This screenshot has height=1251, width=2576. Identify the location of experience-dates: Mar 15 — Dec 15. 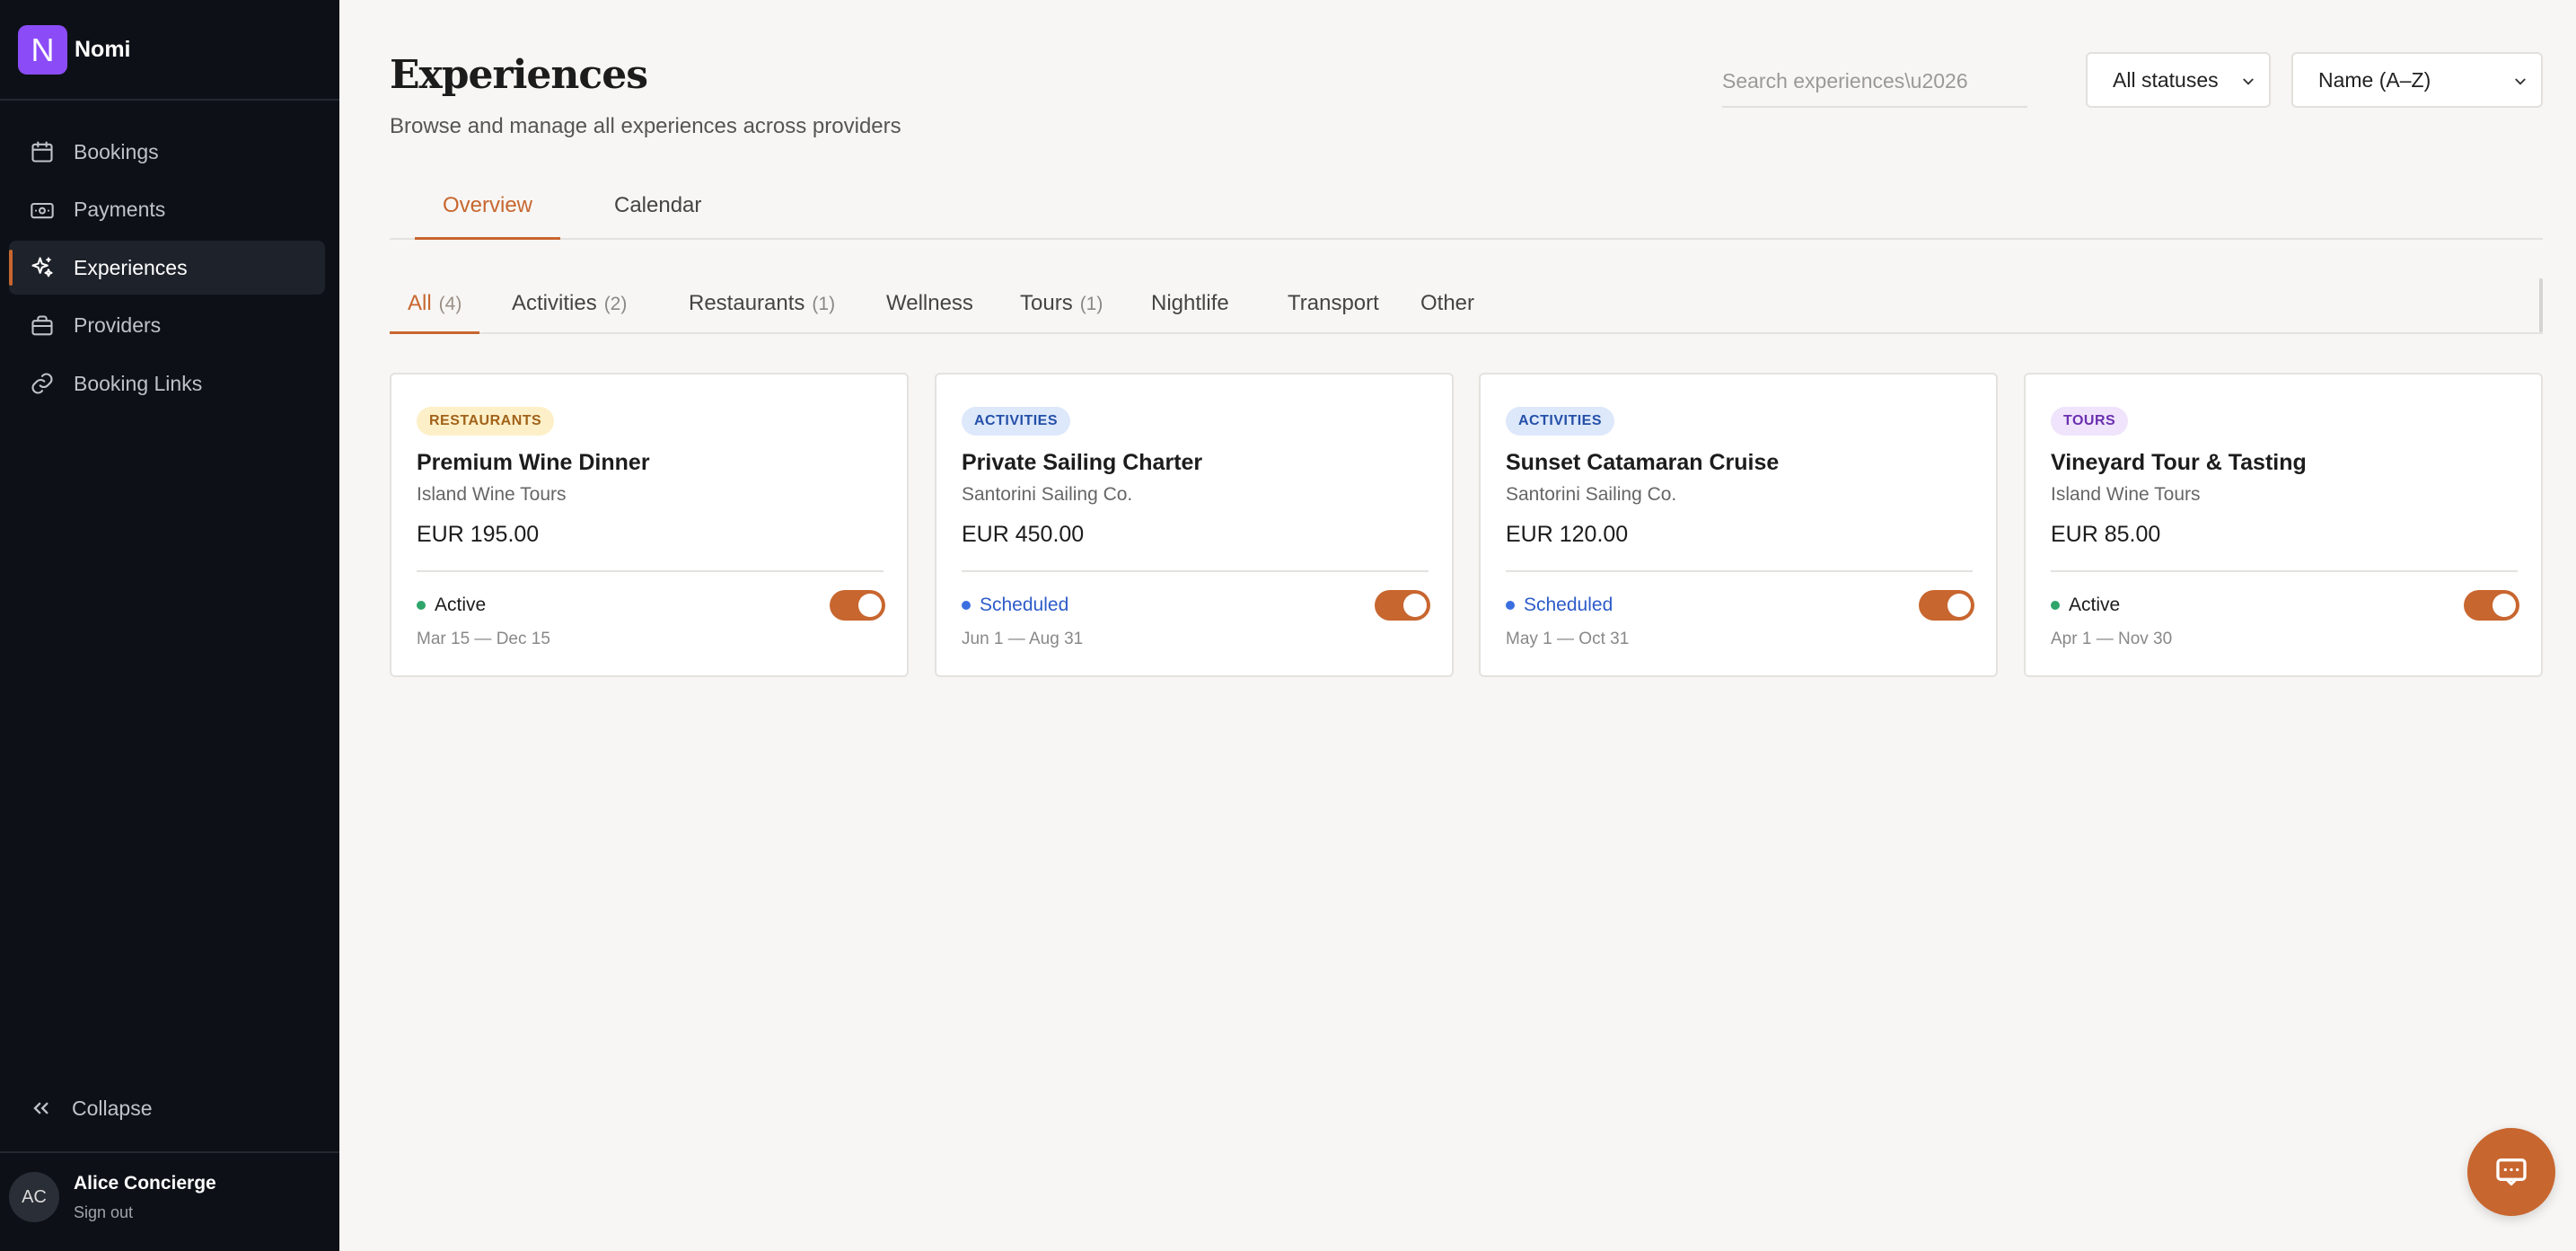
(484, 639).